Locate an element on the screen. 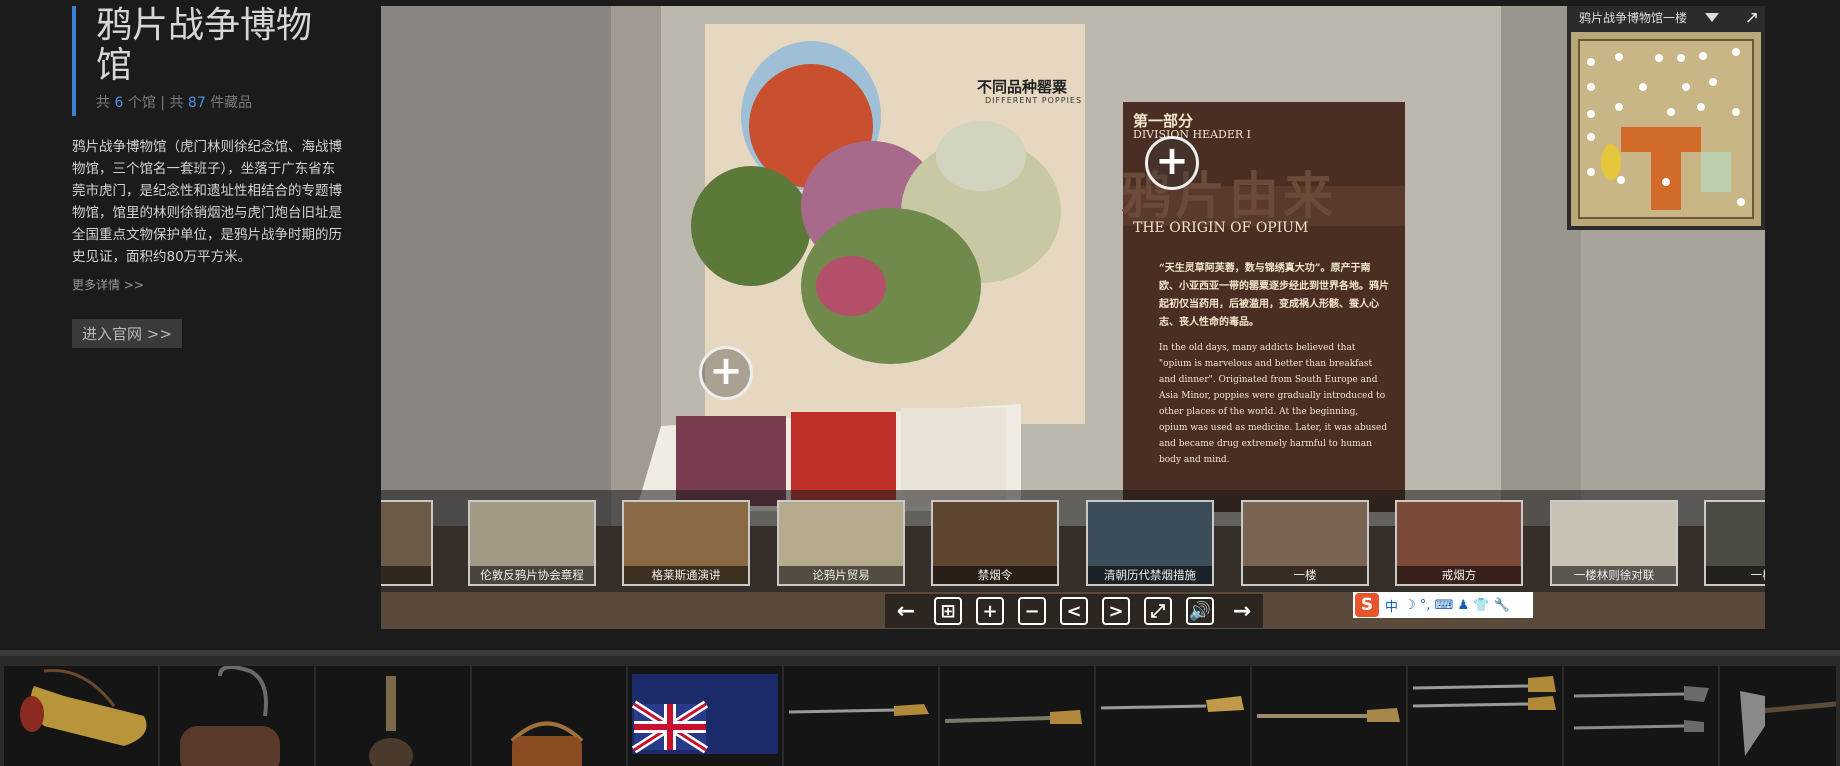  thumbnail-caption: 戒烟方 is located at coordinates (1459, 575).